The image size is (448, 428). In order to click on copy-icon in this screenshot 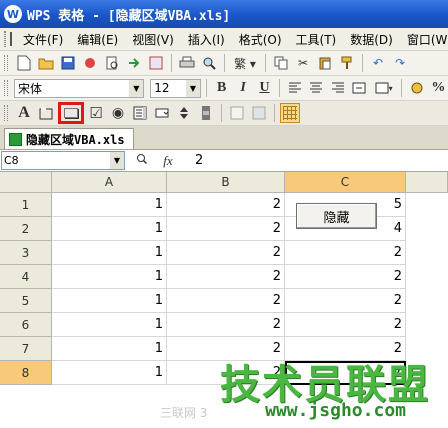, I will do `click(281, 63)`.